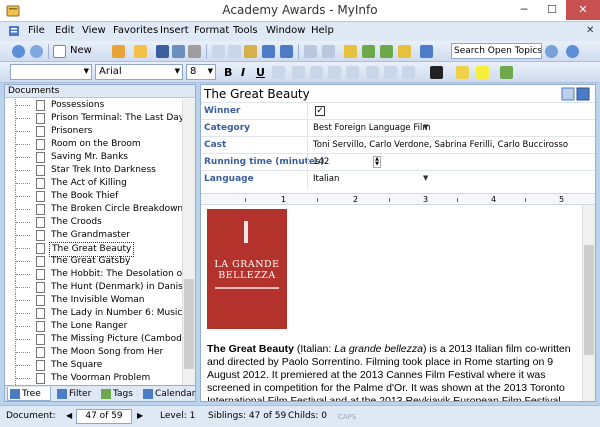 The image size is (600, 427). What do you see at coordinates (350, 51) in the screenshot?
I see `move-up-icon` at bounding box center [350, 51].